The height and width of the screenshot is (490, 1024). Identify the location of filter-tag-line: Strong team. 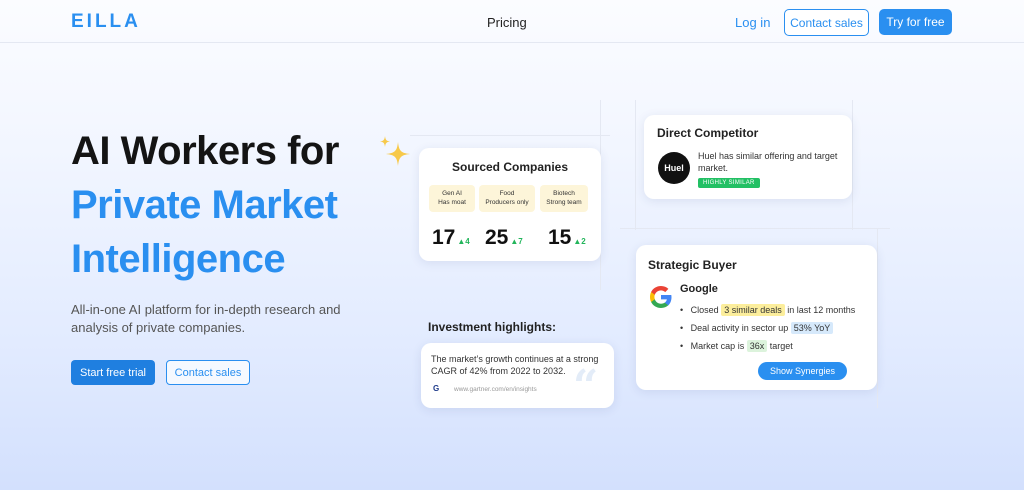
(564, 202).